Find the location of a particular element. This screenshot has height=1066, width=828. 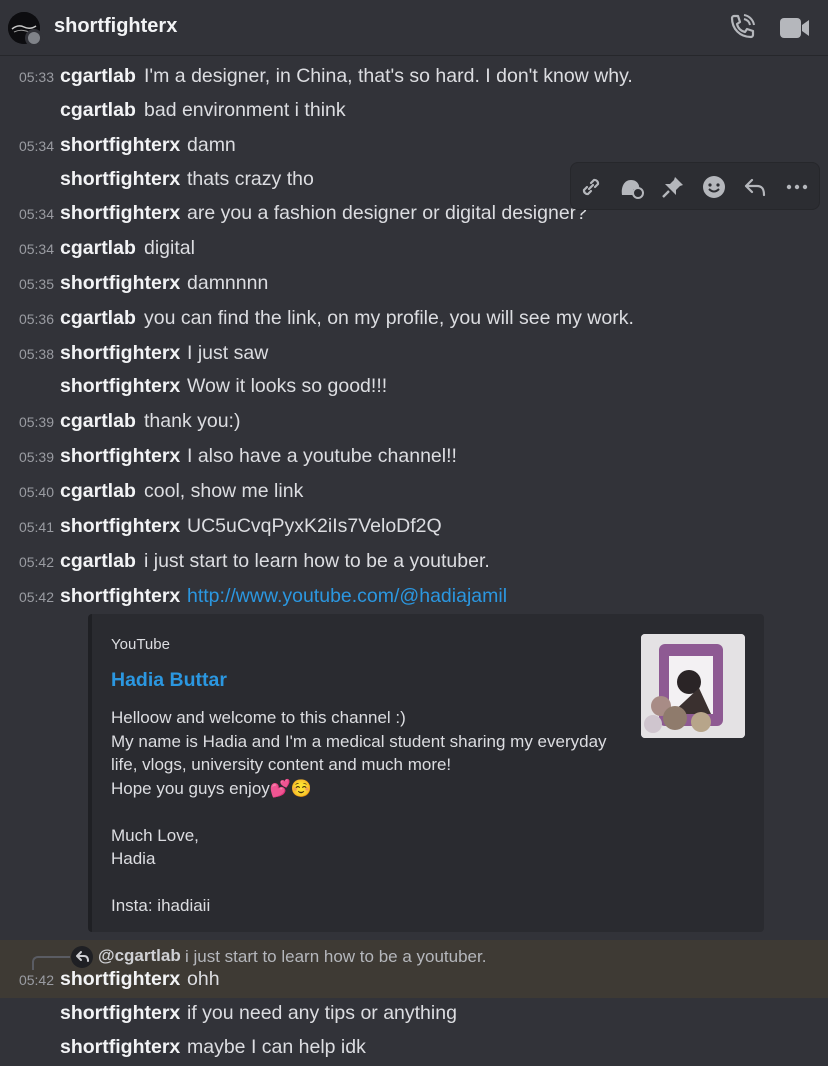

embed-description-line: Hadia is located at coordinates (133, 858).